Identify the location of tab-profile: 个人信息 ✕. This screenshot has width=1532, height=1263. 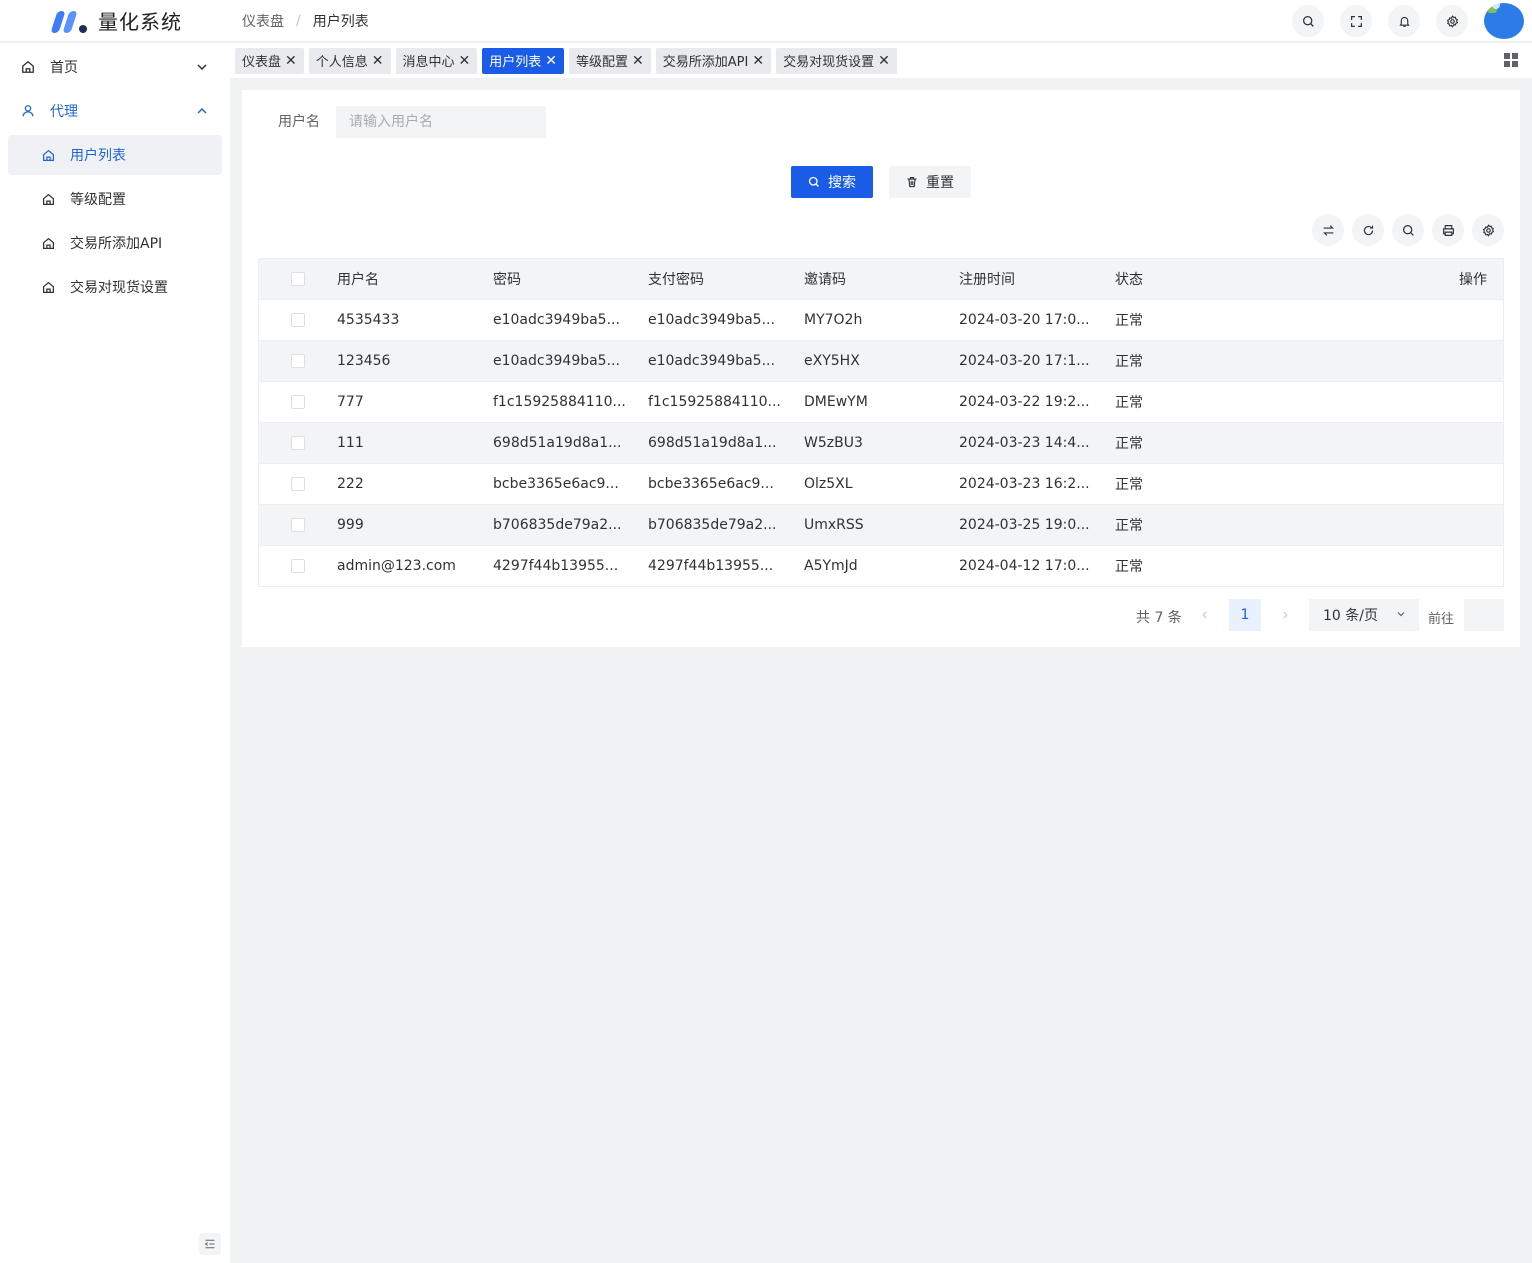
(349, 60).